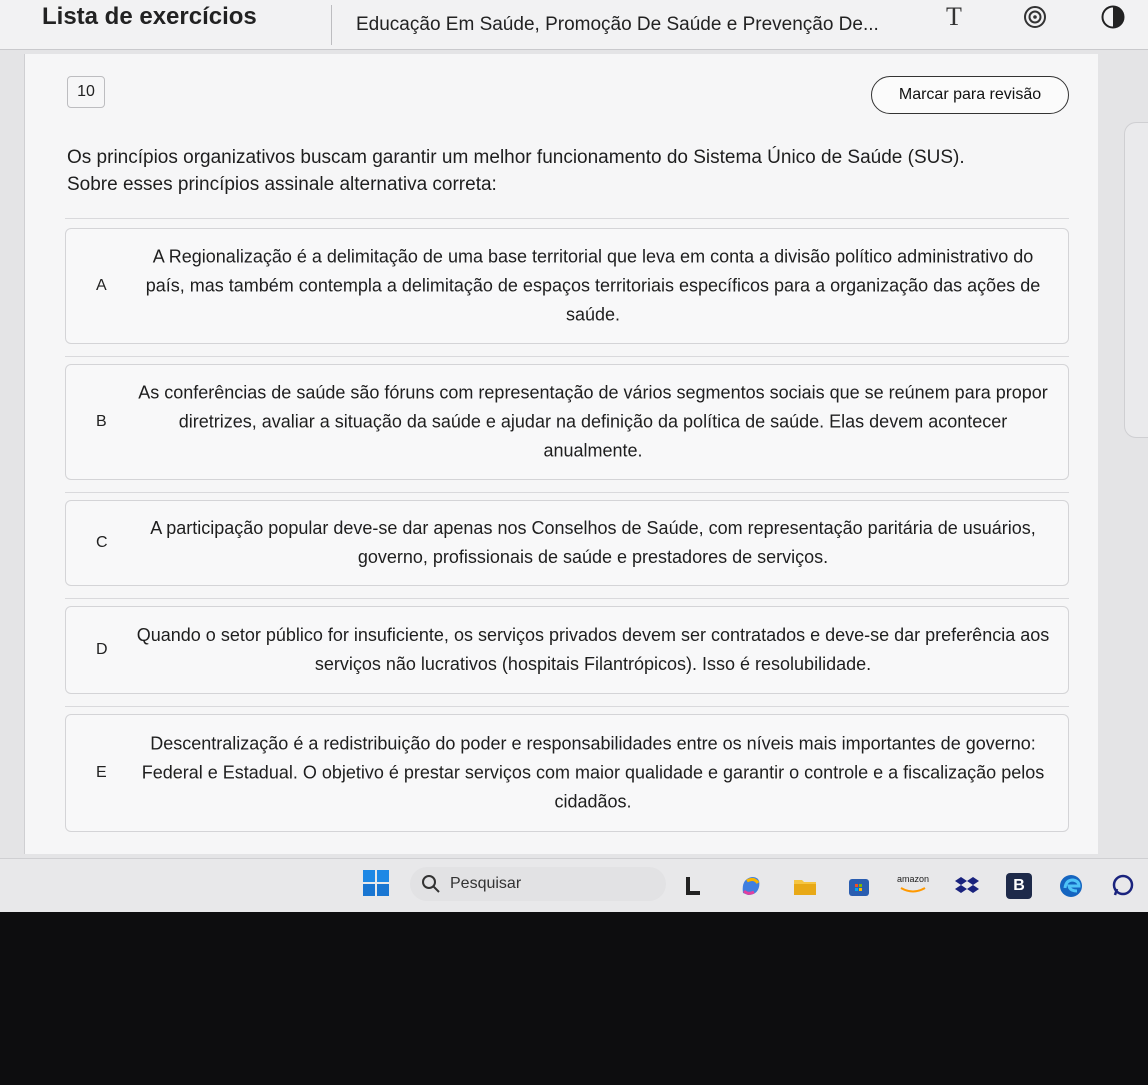 The image size is (1148, 1085). What do you see at coordinates (102, 649) in the screenshot?
I see `option-letter: D` at bounding box center [102, 649].